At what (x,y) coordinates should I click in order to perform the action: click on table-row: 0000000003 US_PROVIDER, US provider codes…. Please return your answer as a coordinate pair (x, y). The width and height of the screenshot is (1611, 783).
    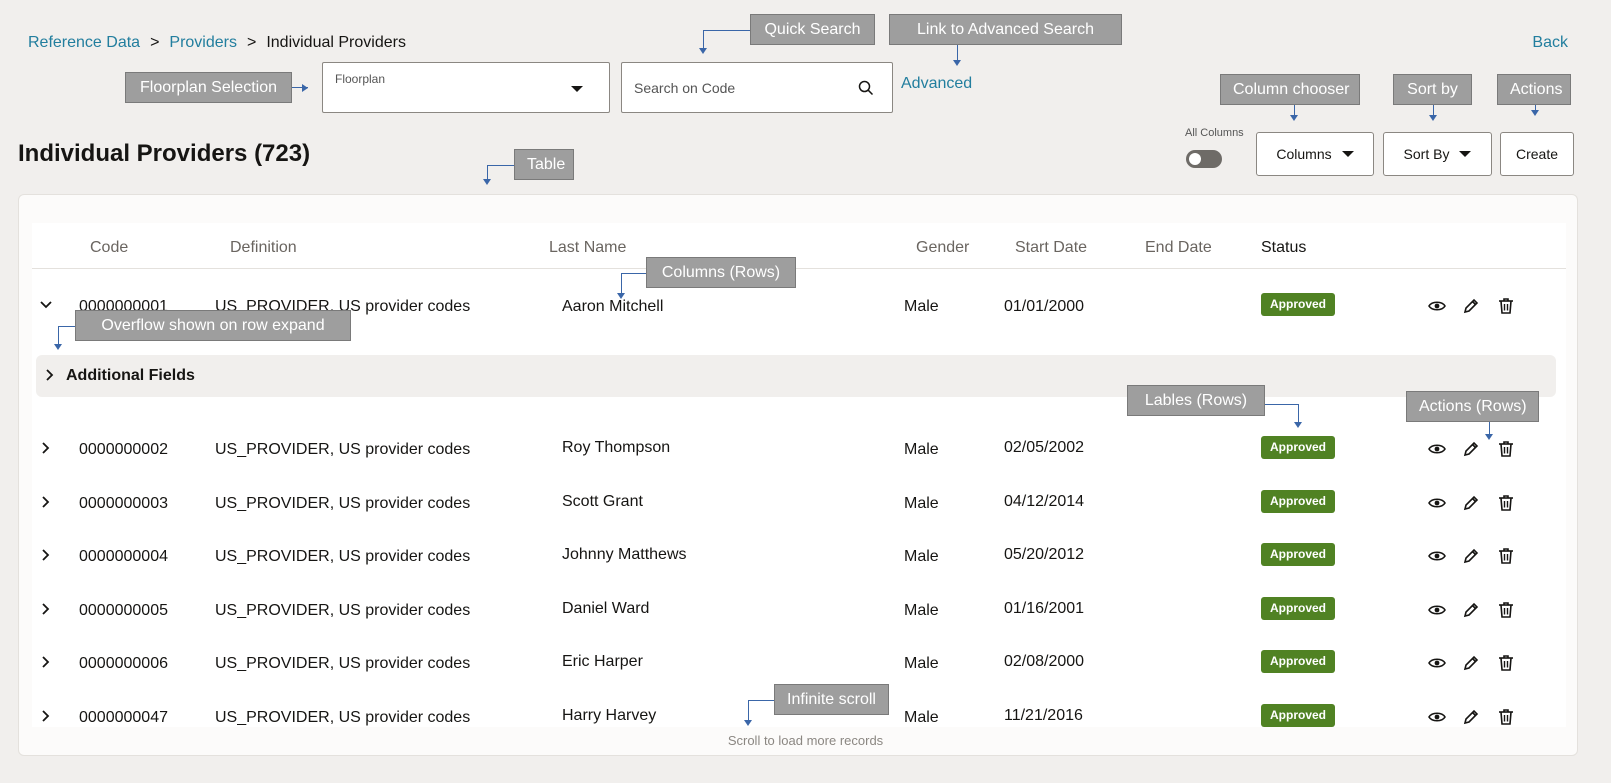
    Looking at the image, I should click on (799, 502).